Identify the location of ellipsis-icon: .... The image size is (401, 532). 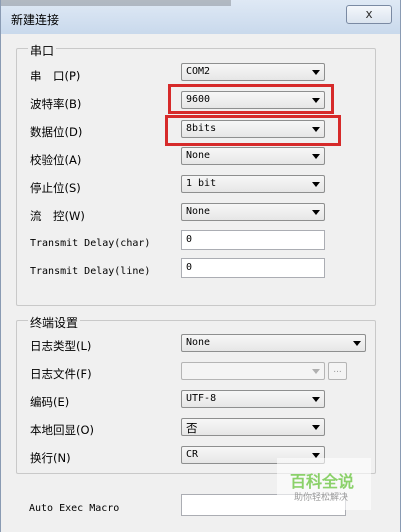
(337, 370).